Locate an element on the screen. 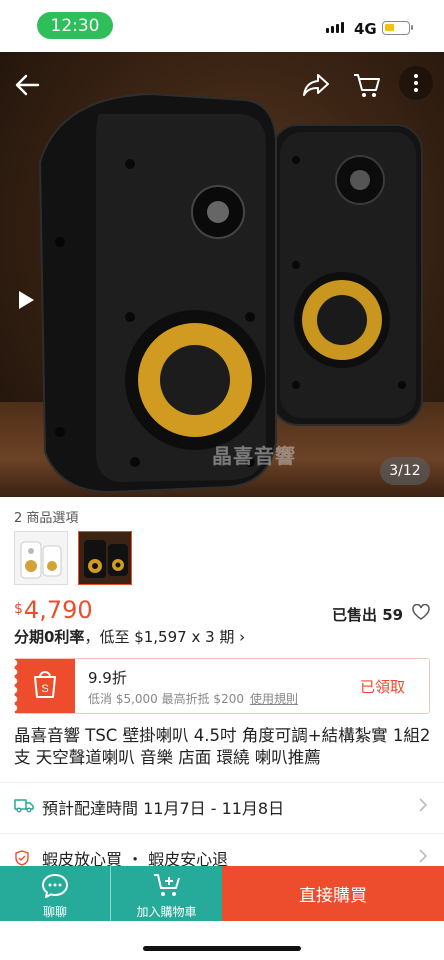 The height and width of the screenshot is (960, 444). back-arrow-icon is located at coordinates (27, 87).